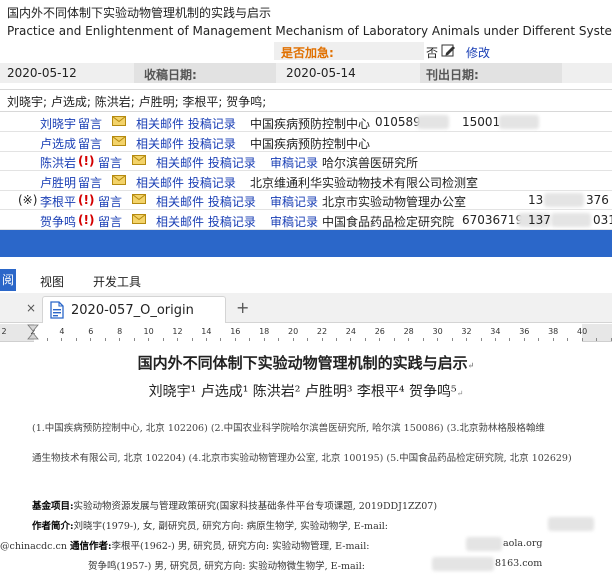  I want to click on close-icon: ×, so click(31, 308).